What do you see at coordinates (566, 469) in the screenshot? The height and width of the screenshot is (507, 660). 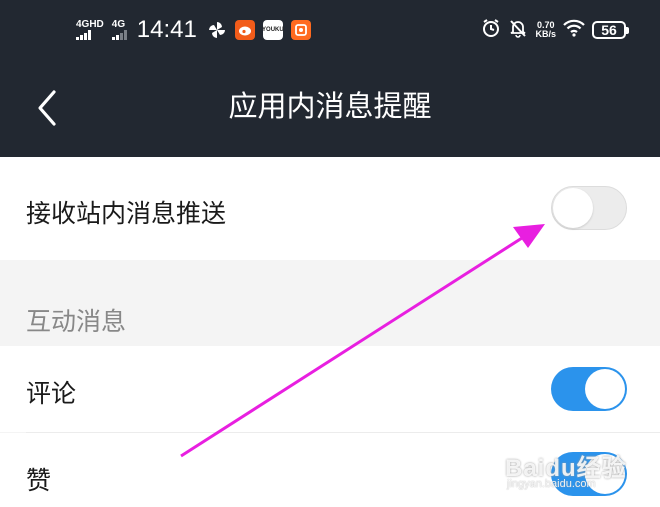 I see `baidu-watermark: Baidu经验 jingyan.baidu.com` at bounding box center [566, 469].